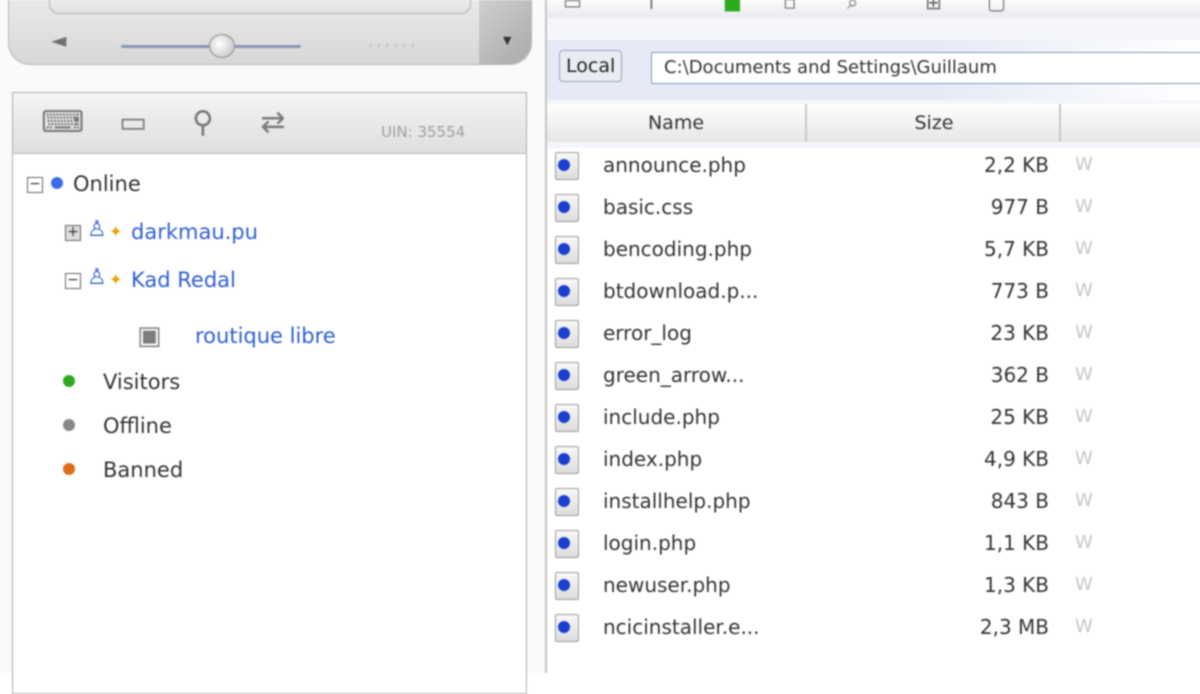  Describe the element at coordinates (873, 9) in the screenshot. I see `file-toolbar: ▭ ↑ ■ ▫ ⌕ ⊞ ▢` at that location.